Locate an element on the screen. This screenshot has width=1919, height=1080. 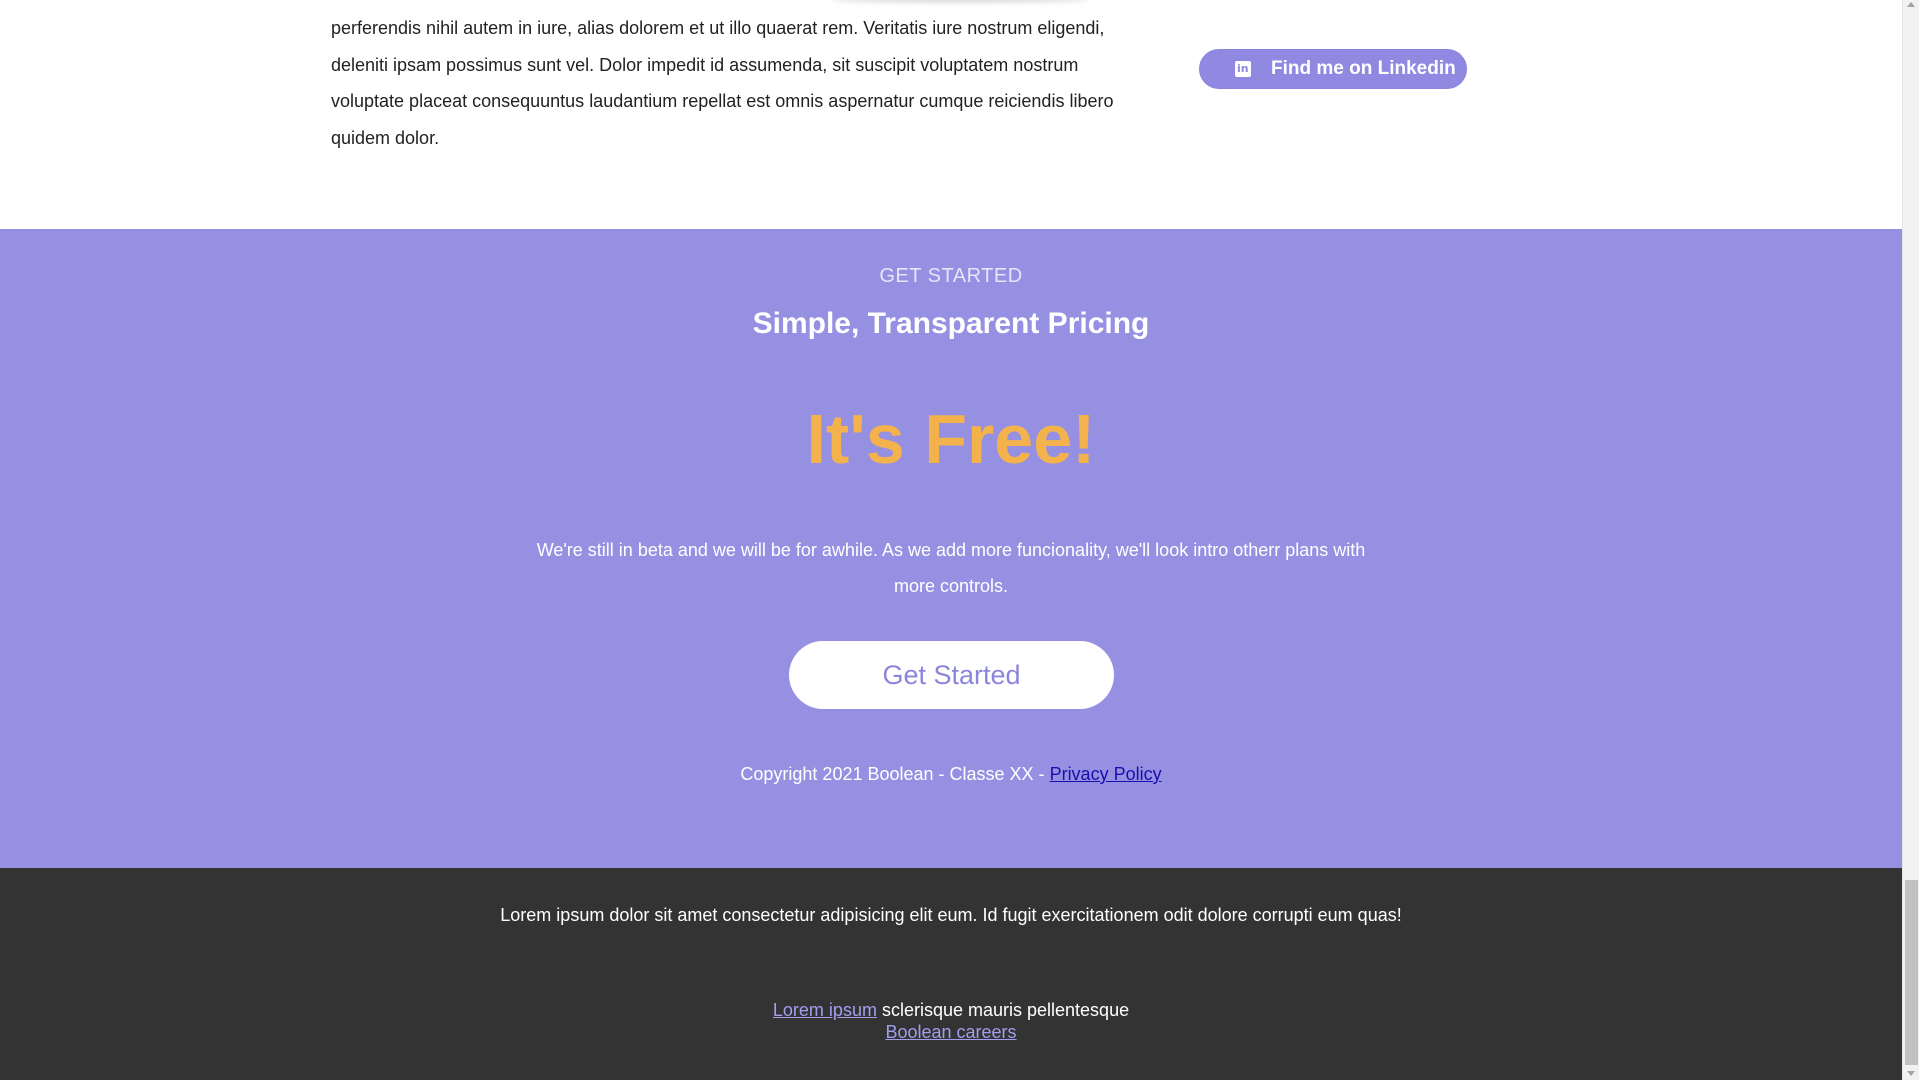
footer-link-row: Boolean careers is located at coordinates (951, 1032).